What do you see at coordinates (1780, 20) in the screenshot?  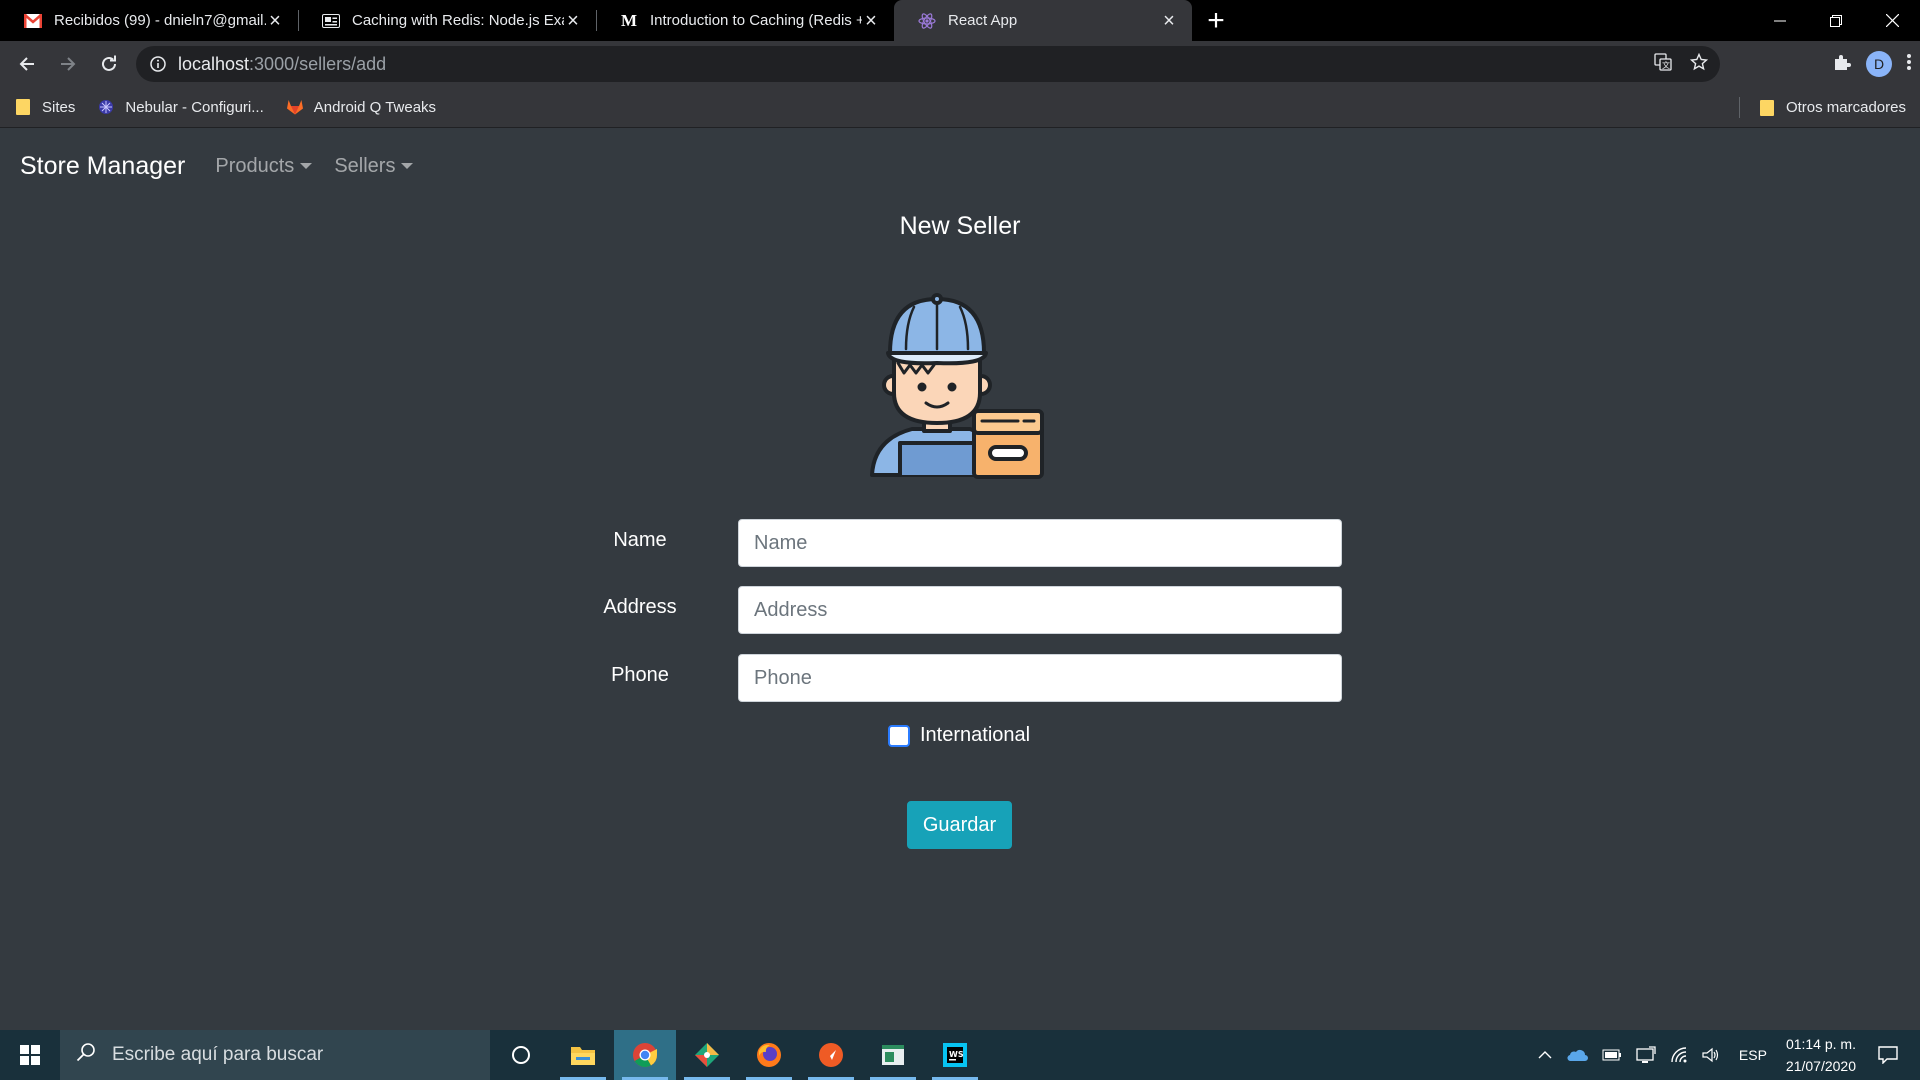 I see `minimize-icon` at bounding box center [1780, 20].